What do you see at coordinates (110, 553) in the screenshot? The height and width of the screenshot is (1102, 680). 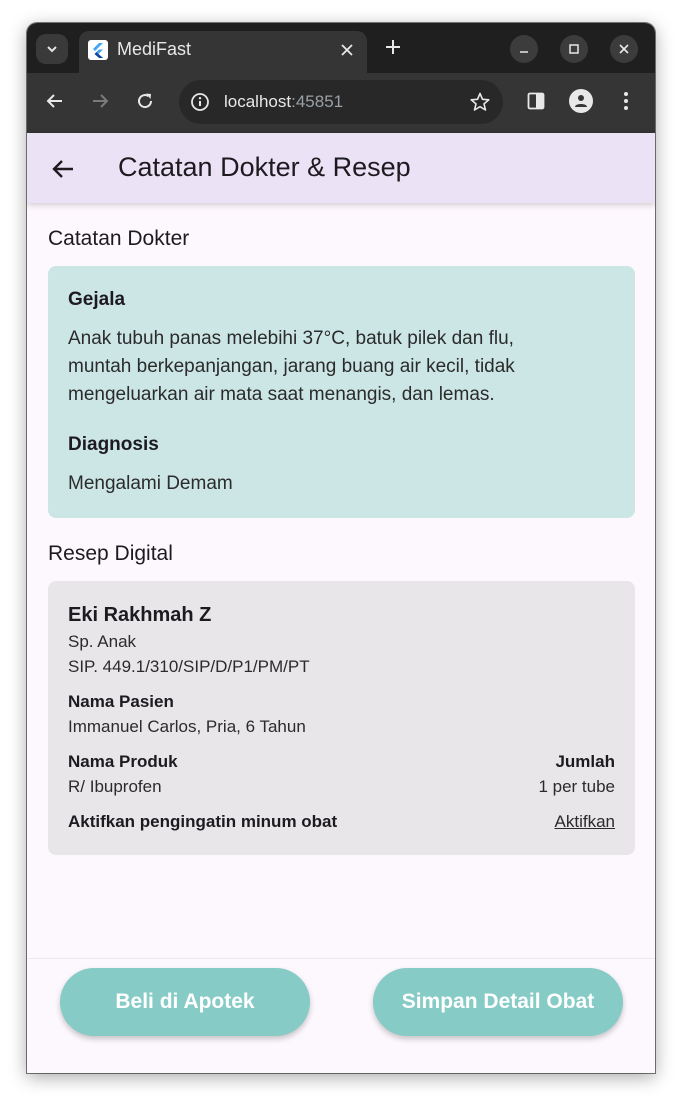 I see `prescription-section-title: Resep Digital` at bounding box center [110, 553].